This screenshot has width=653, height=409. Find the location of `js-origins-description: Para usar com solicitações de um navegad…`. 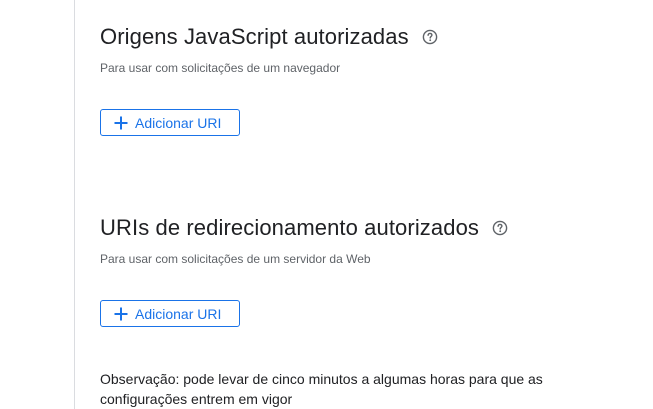

js-origins-description: Para usar com solicitações de um navegad… is located at coordinates (220, 68).